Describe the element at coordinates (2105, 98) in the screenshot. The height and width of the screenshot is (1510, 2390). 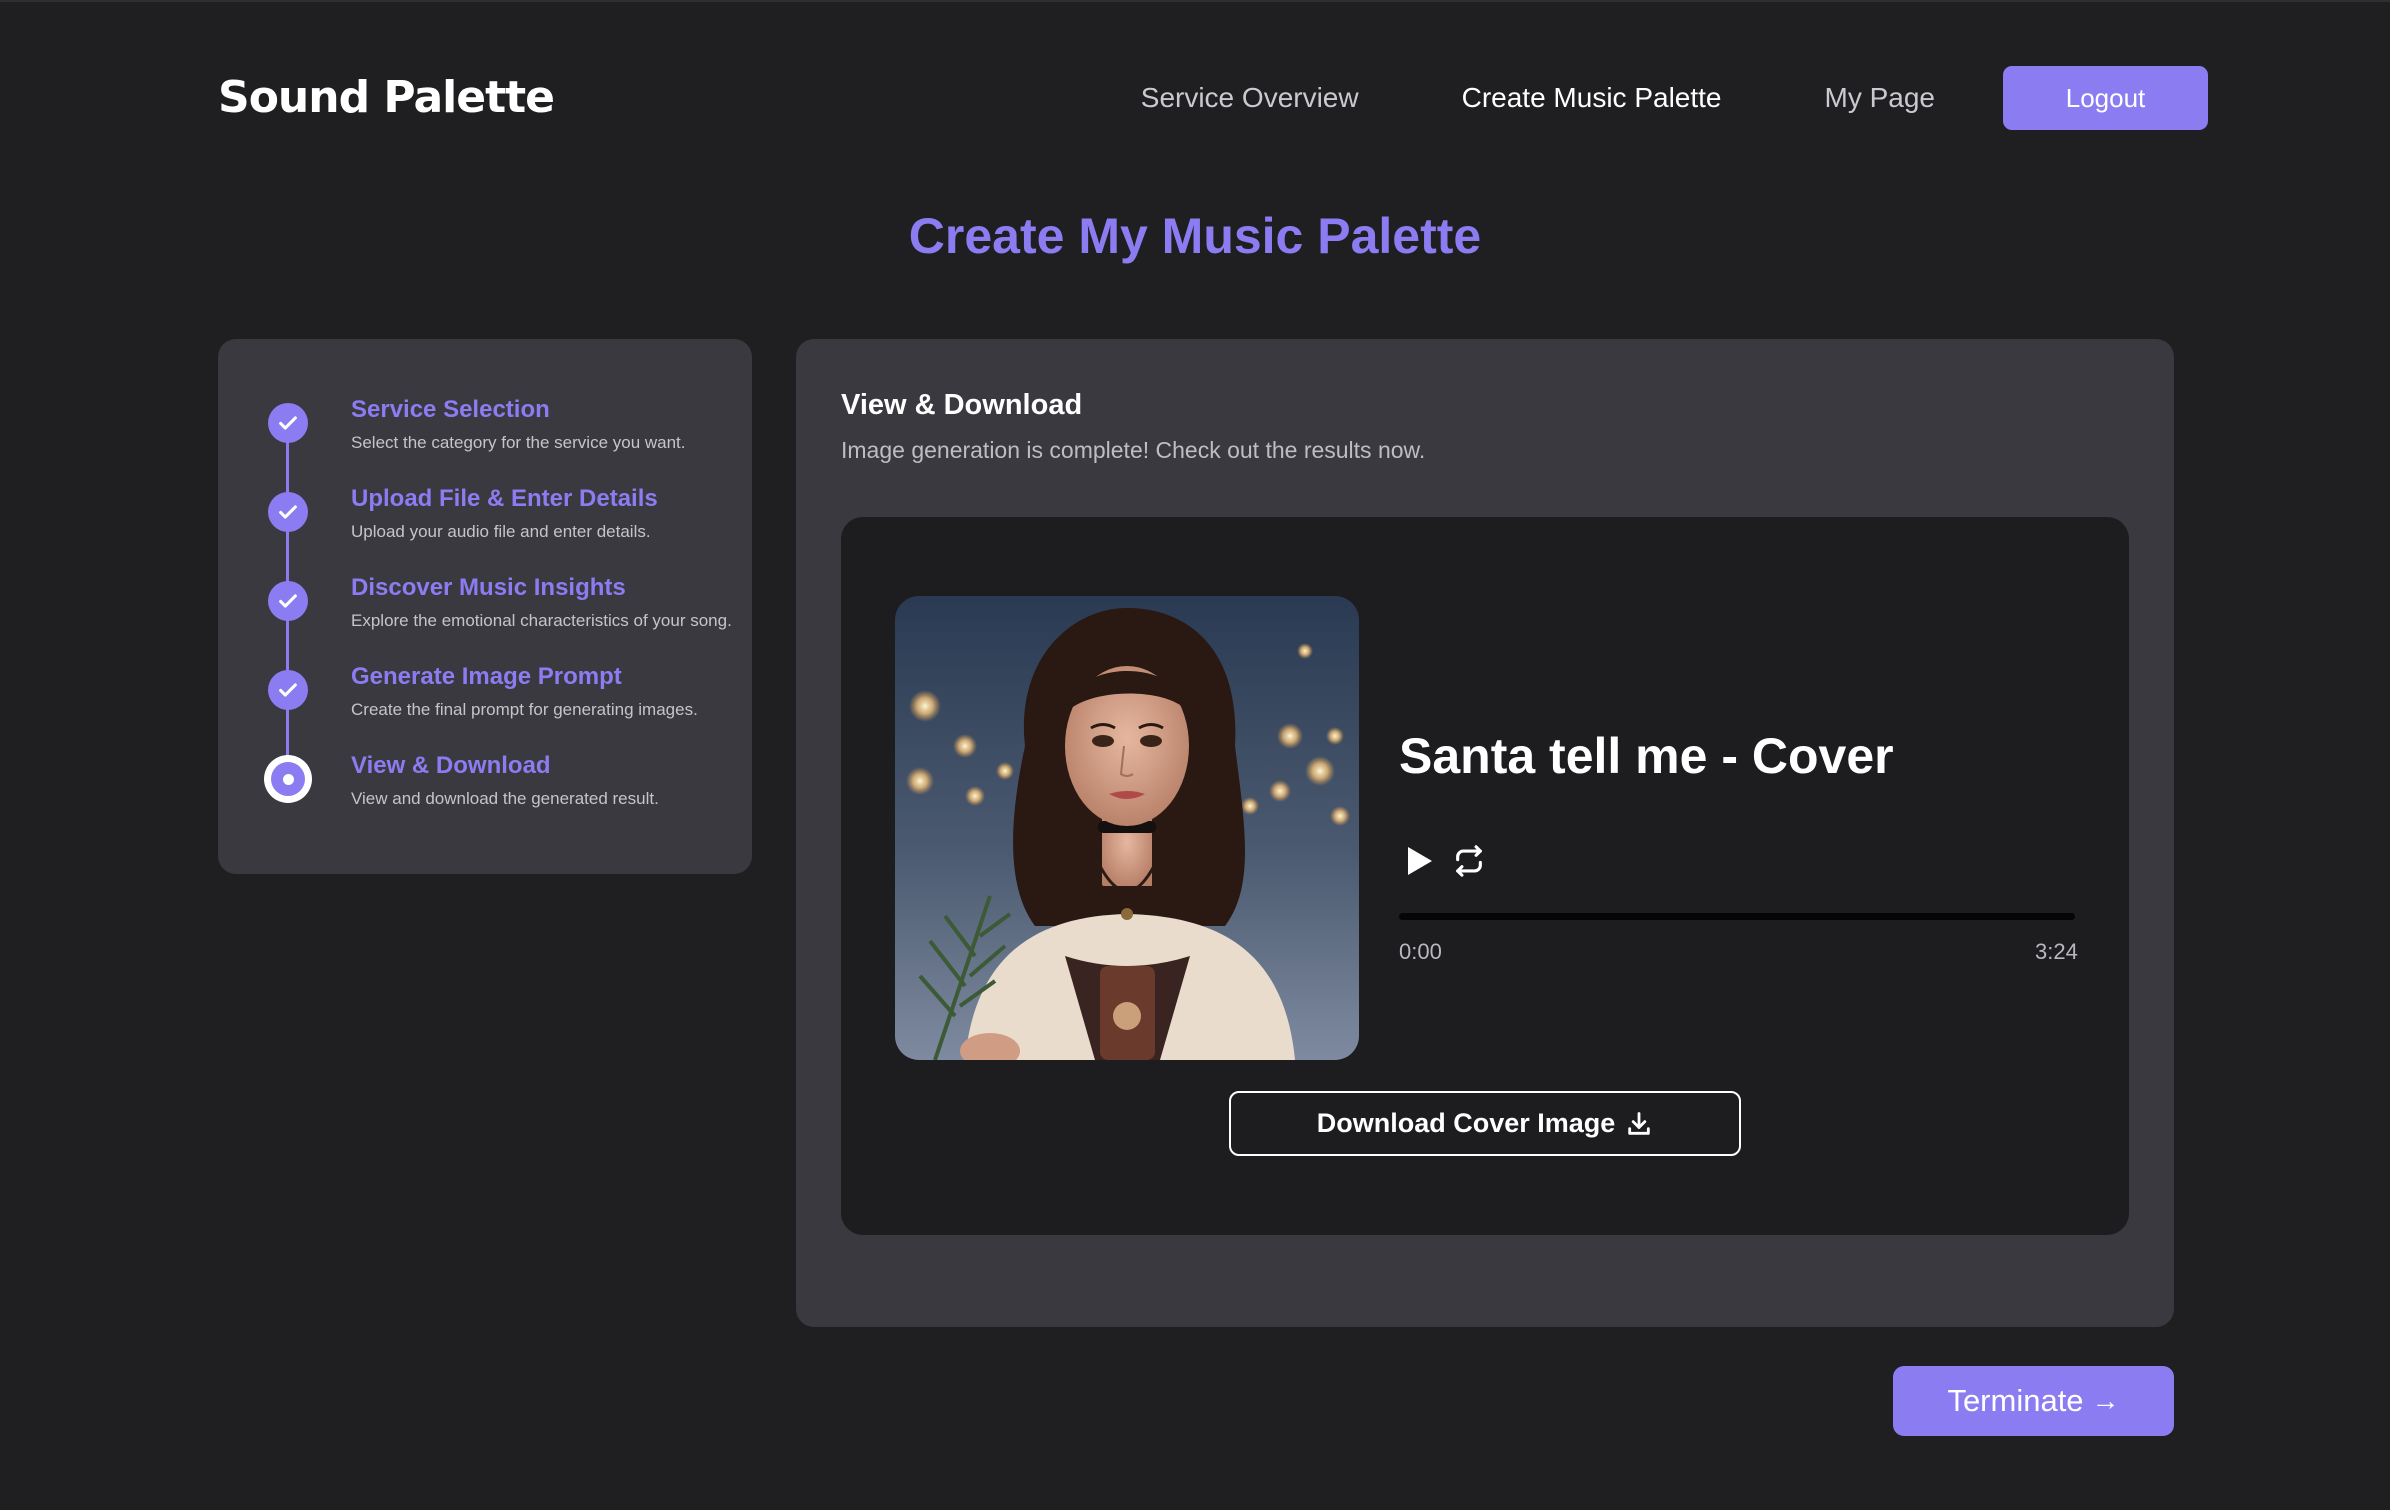
I see `logout-button: Logout` at that location.